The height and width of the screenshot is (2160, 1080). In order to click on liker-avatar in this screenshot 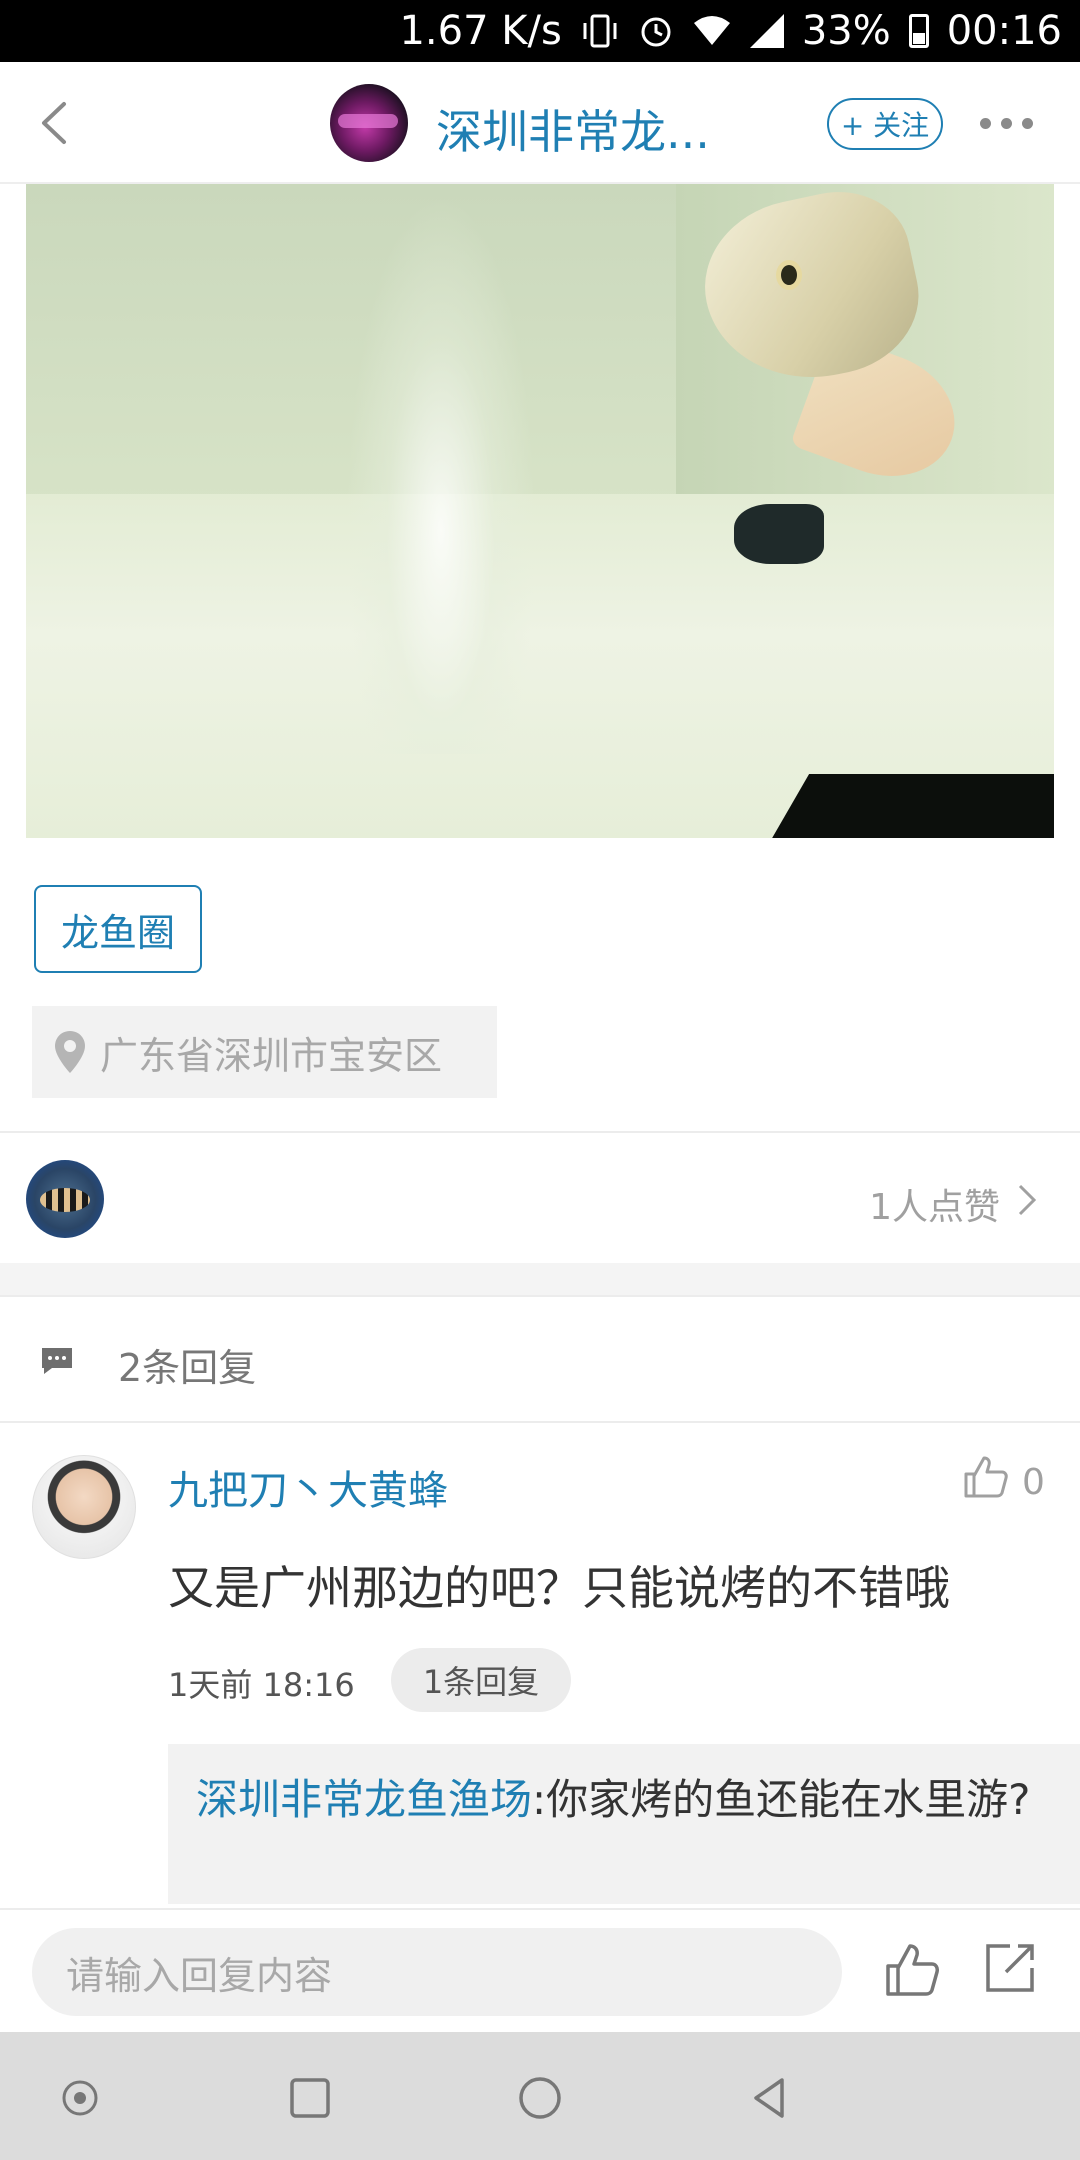, I will do `click(65, 1199)`.